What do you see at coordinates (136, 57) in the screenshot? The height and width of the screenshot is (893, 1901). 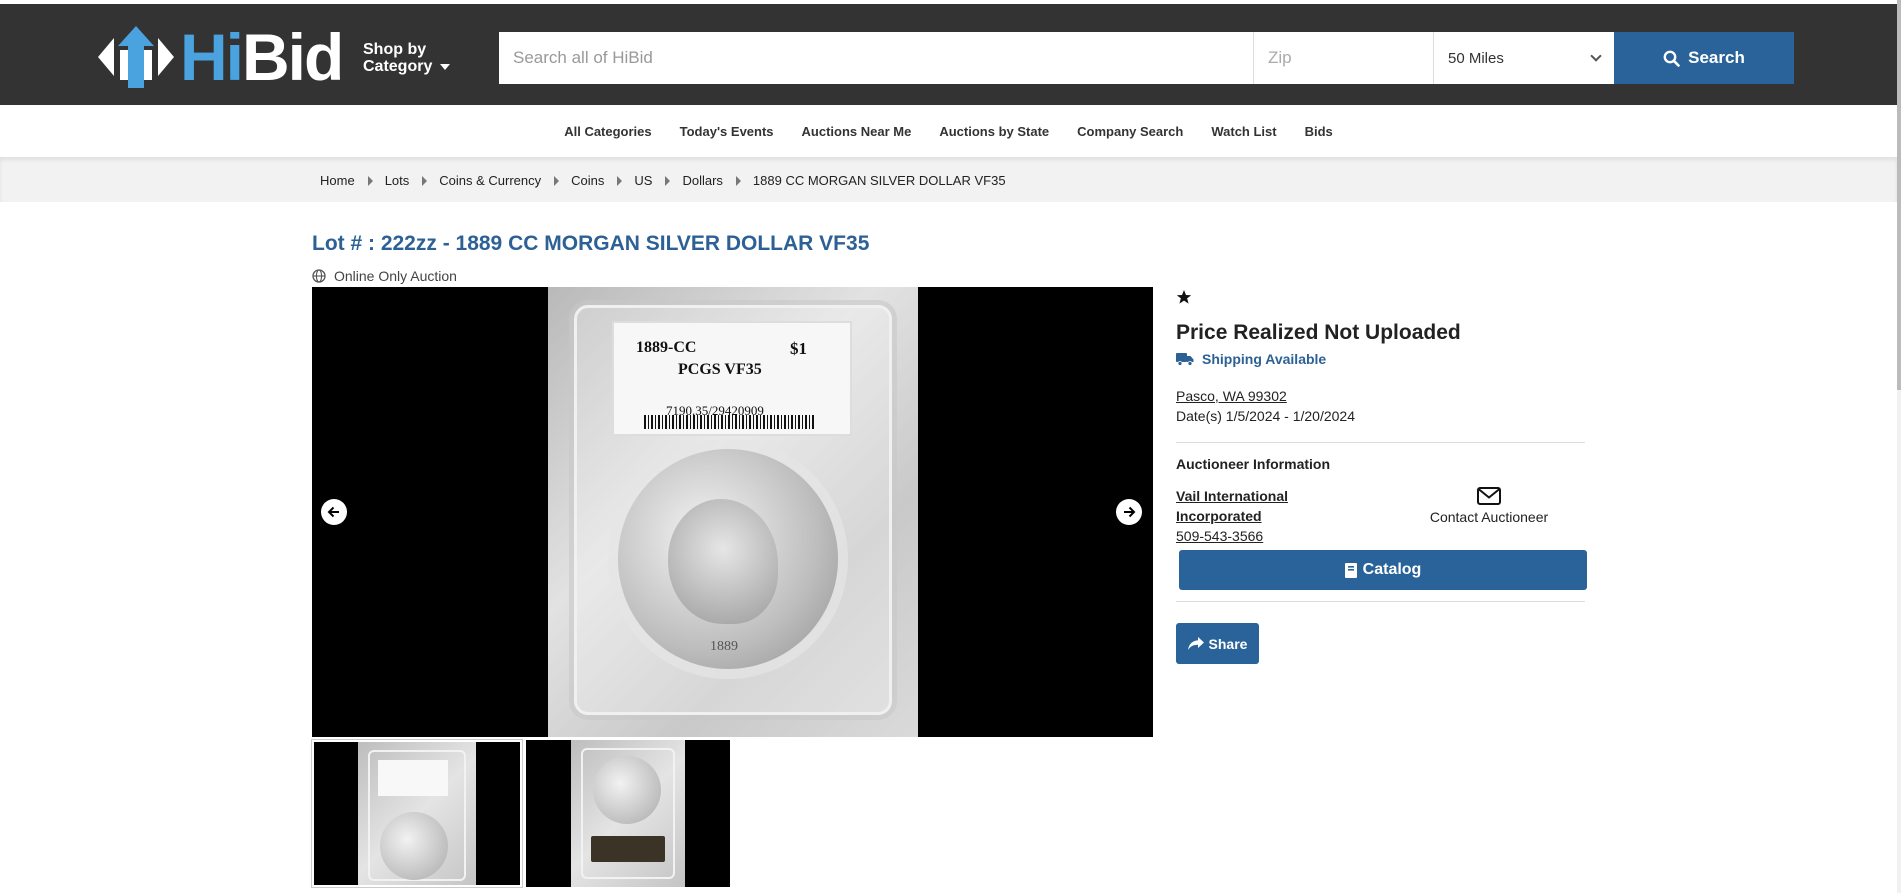 I see `logo-arrows-icon` at bounding box center [136, 57].